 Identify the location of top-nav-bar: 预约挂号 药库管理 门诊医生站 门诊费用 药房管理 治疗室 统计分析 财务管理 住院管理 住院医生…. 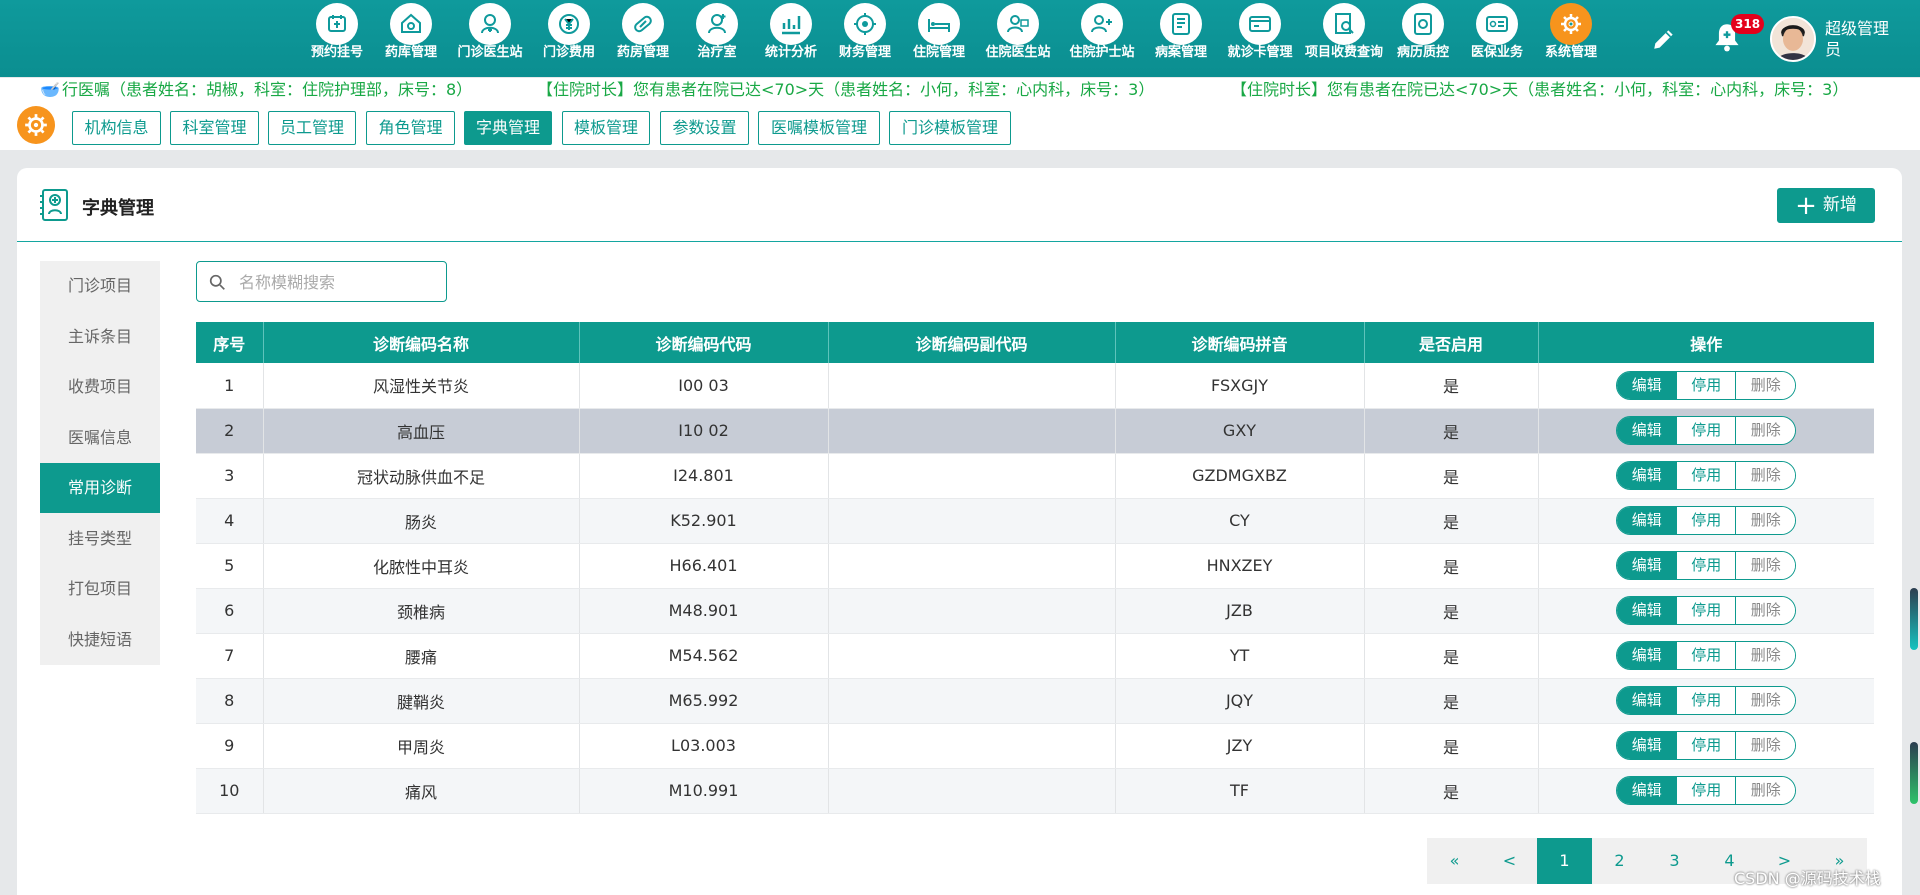
(960, 38).